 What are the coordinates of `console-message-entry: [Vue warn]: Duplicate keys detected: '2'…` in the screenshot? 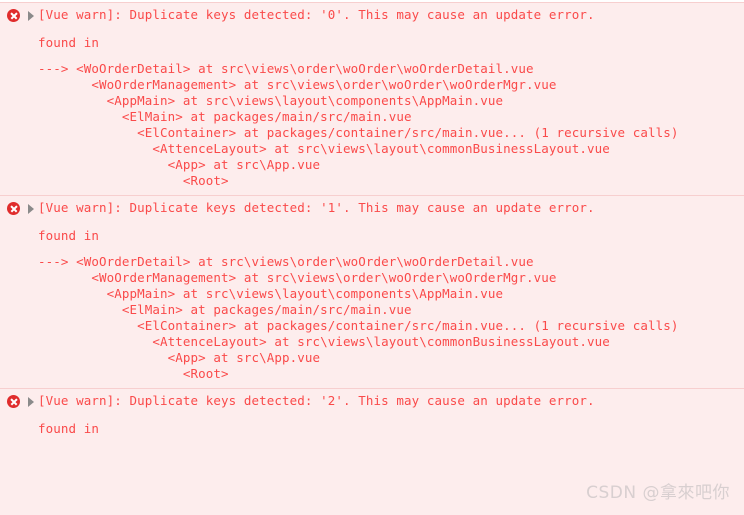 It's located at (372, 415).